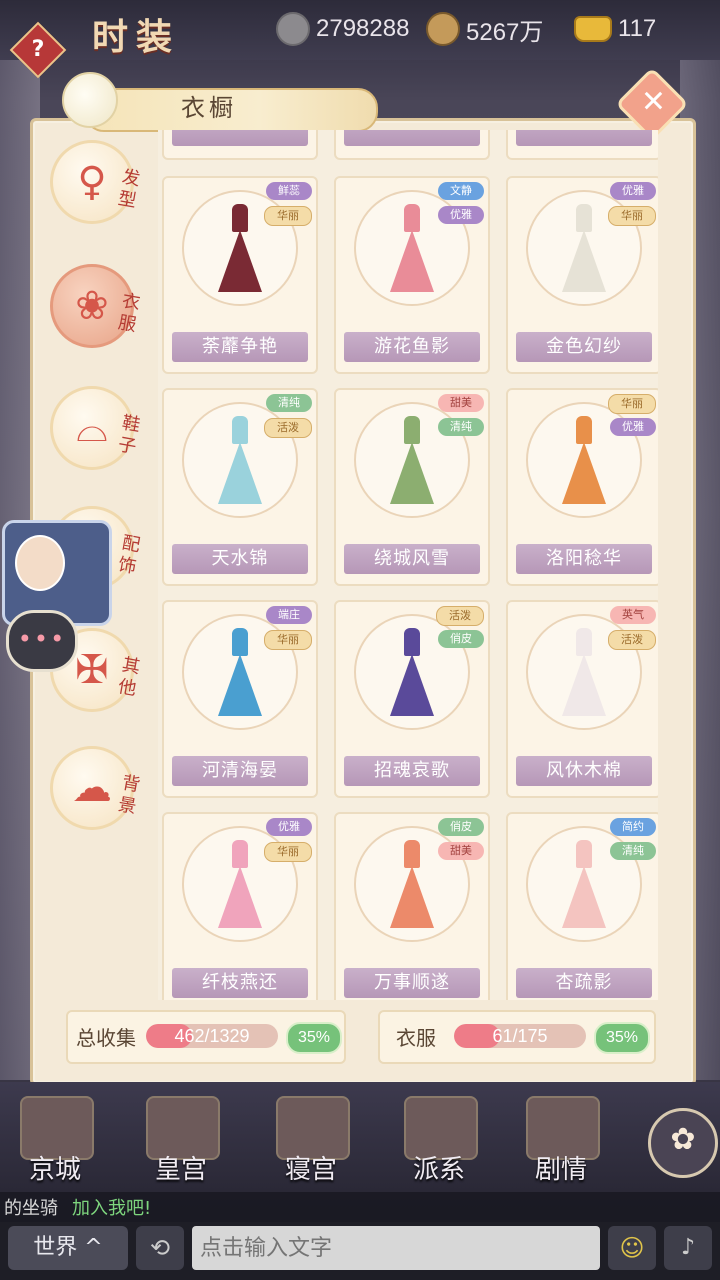 The width and height of the screenshot is (720, 1280). I want to click on gold-ingot-counter: 117, so click(615, 29).